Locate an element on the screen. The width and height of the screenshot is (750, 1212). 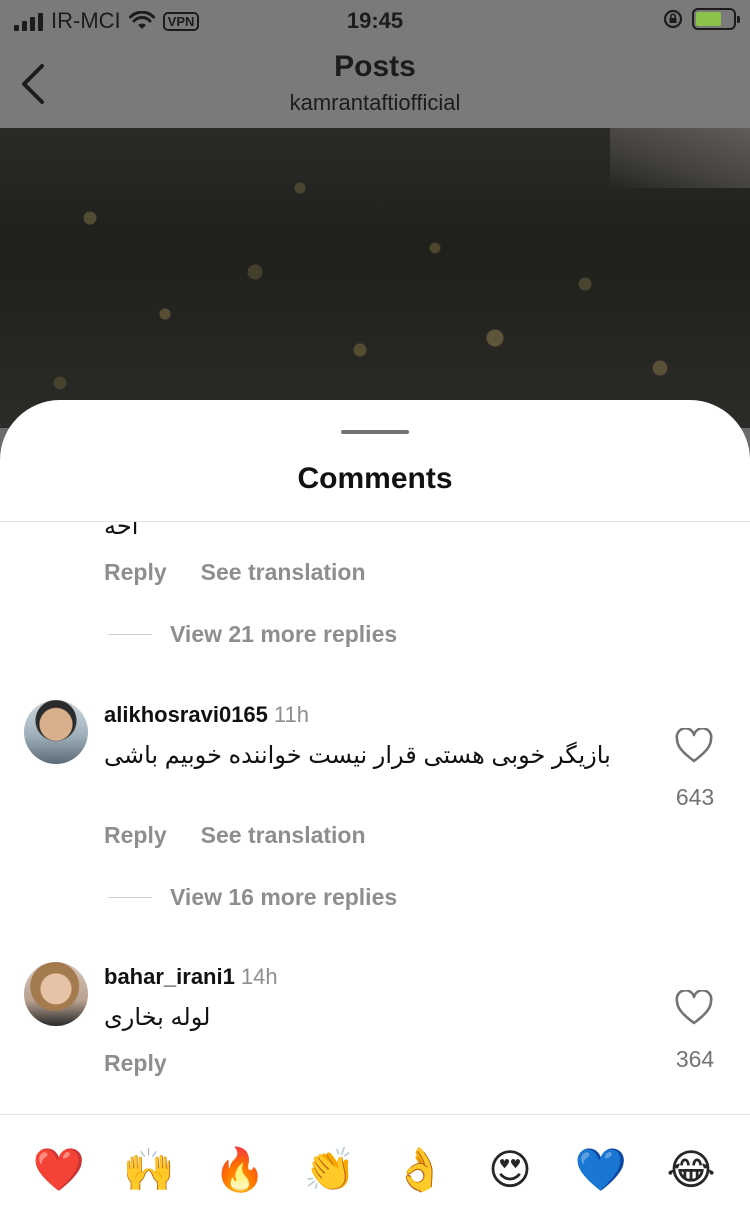
like-count: 643 is located at coordinates (695, 797).